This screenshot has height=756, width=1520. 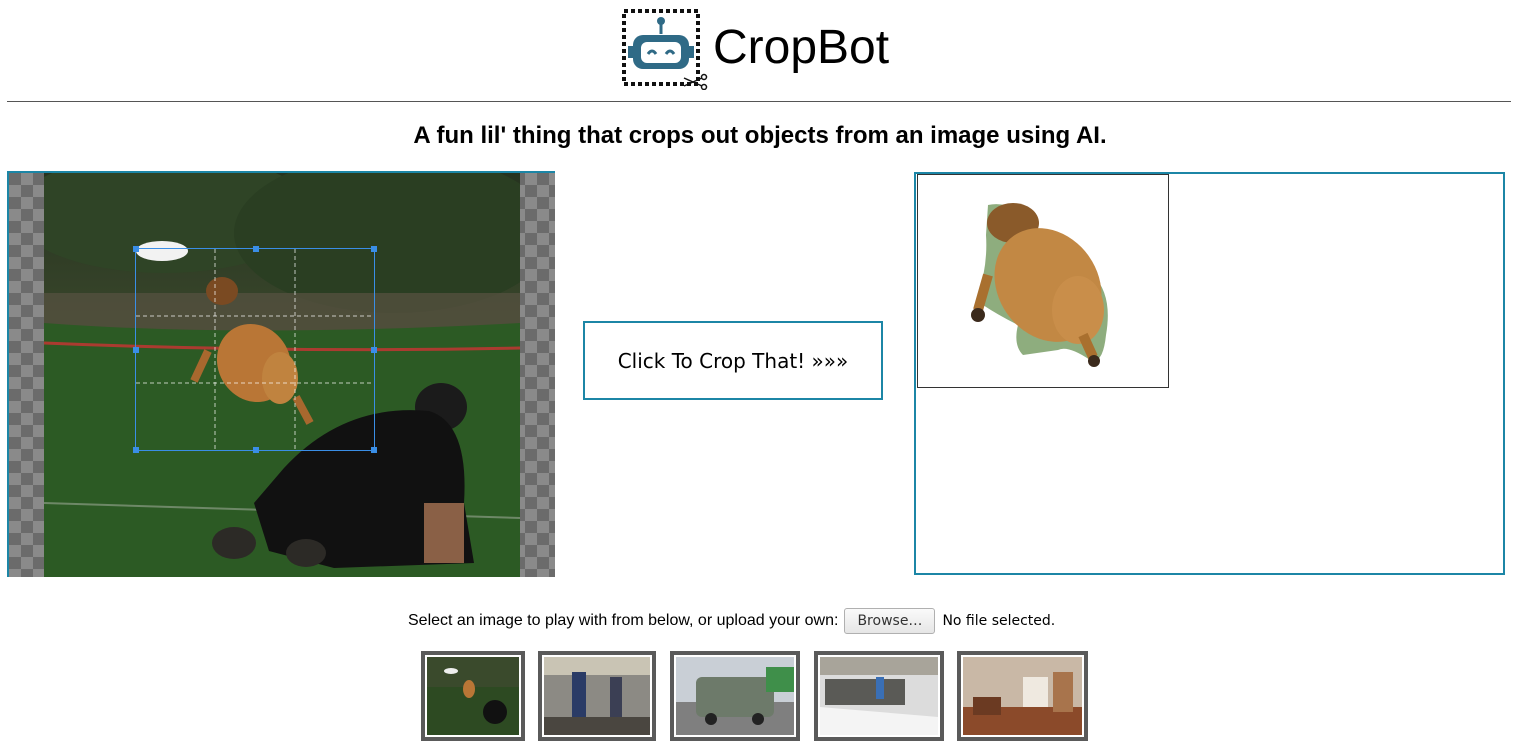 I want to click on crop-handle-right, so click(x=374, y=350).